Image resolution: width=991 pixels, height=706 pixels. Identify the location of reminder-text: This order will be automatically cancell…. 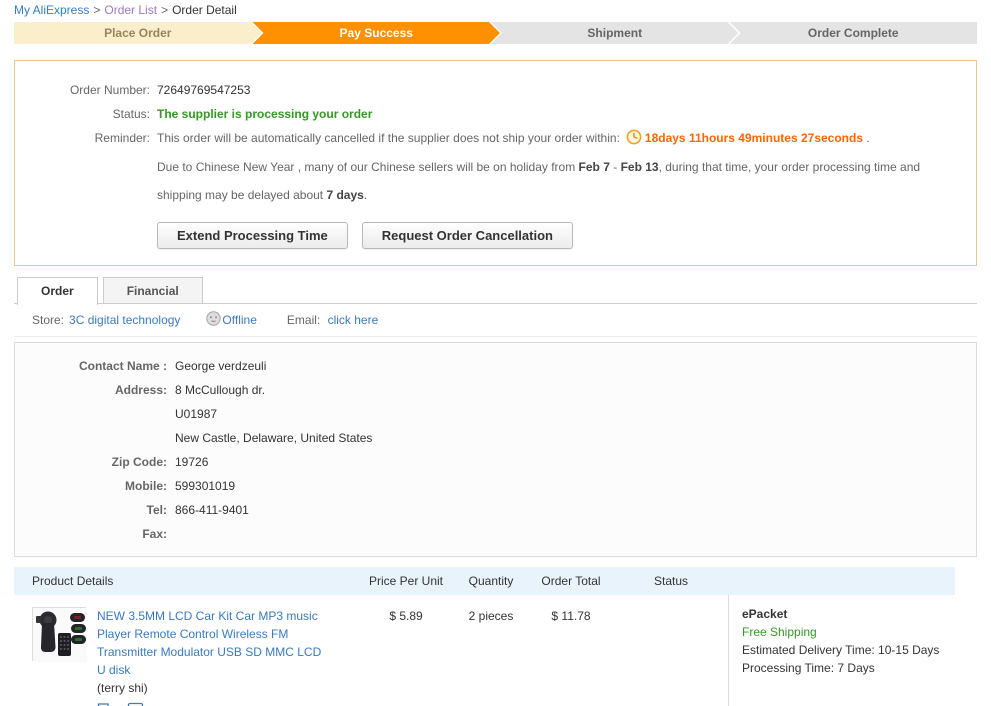
(513, 139).